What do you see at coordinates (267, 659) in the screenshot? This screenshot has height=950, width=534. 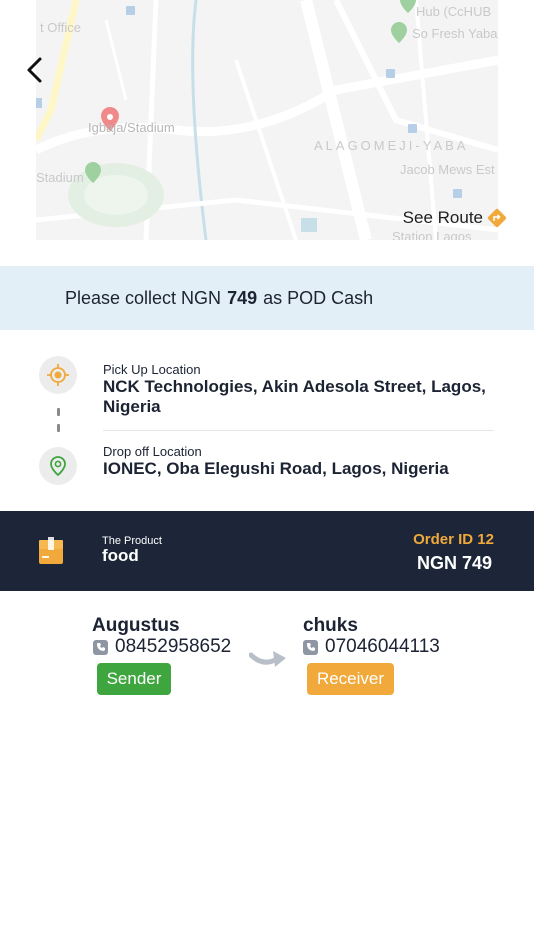 I see `arrow-right-icon` at bounding box center [267, 659].